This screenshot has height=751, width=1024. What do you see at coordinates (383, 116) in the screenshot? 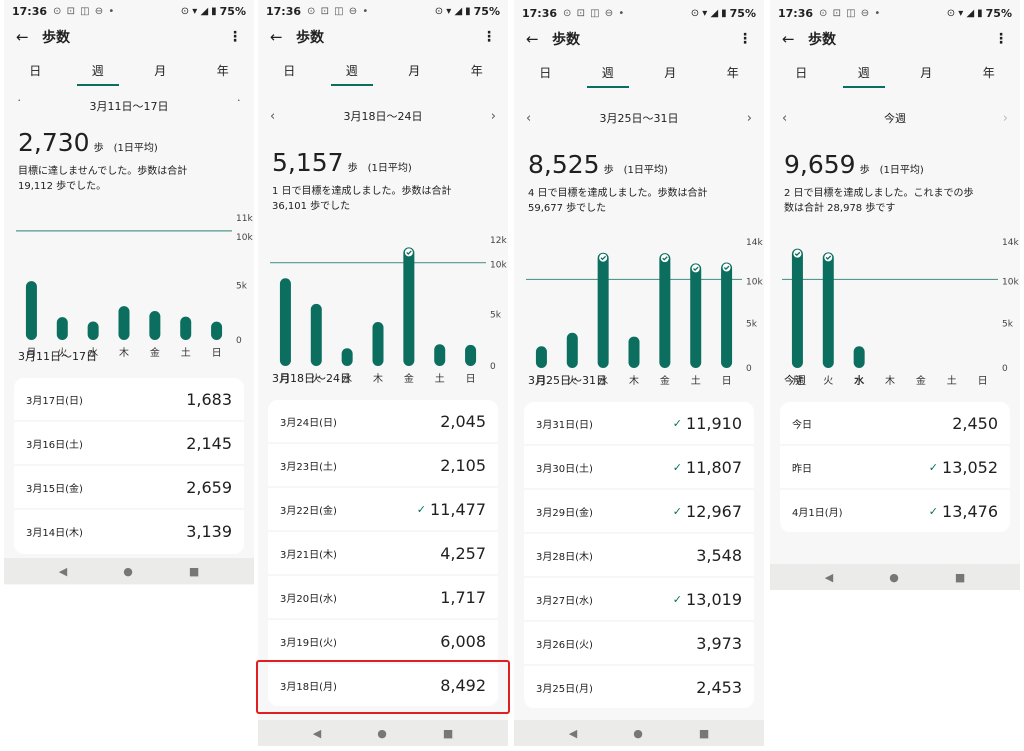
I see `period-navigator: ‹ 3月18日～24日 ›` at bounding box center [383, 116].